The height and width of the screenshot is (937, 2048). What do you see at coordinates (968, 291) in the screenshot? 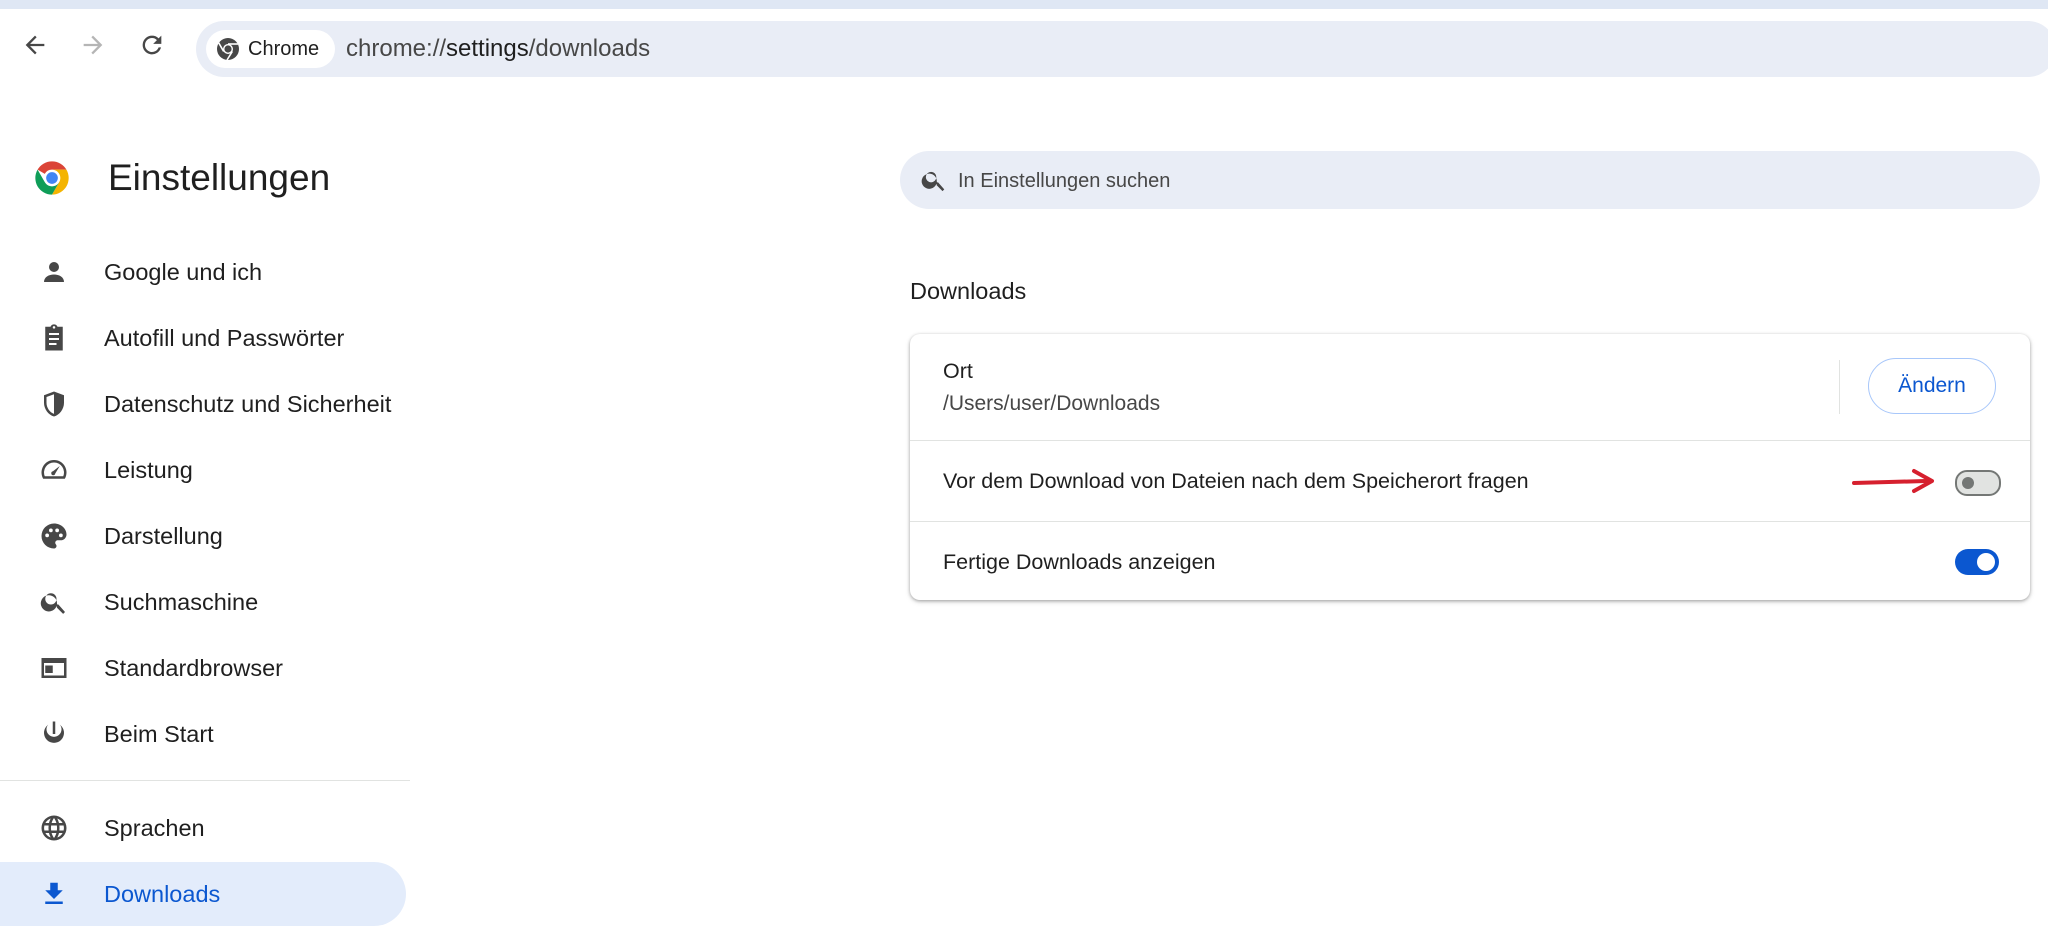
I see `section-title: Downloads` at bounding box center [968, 291].